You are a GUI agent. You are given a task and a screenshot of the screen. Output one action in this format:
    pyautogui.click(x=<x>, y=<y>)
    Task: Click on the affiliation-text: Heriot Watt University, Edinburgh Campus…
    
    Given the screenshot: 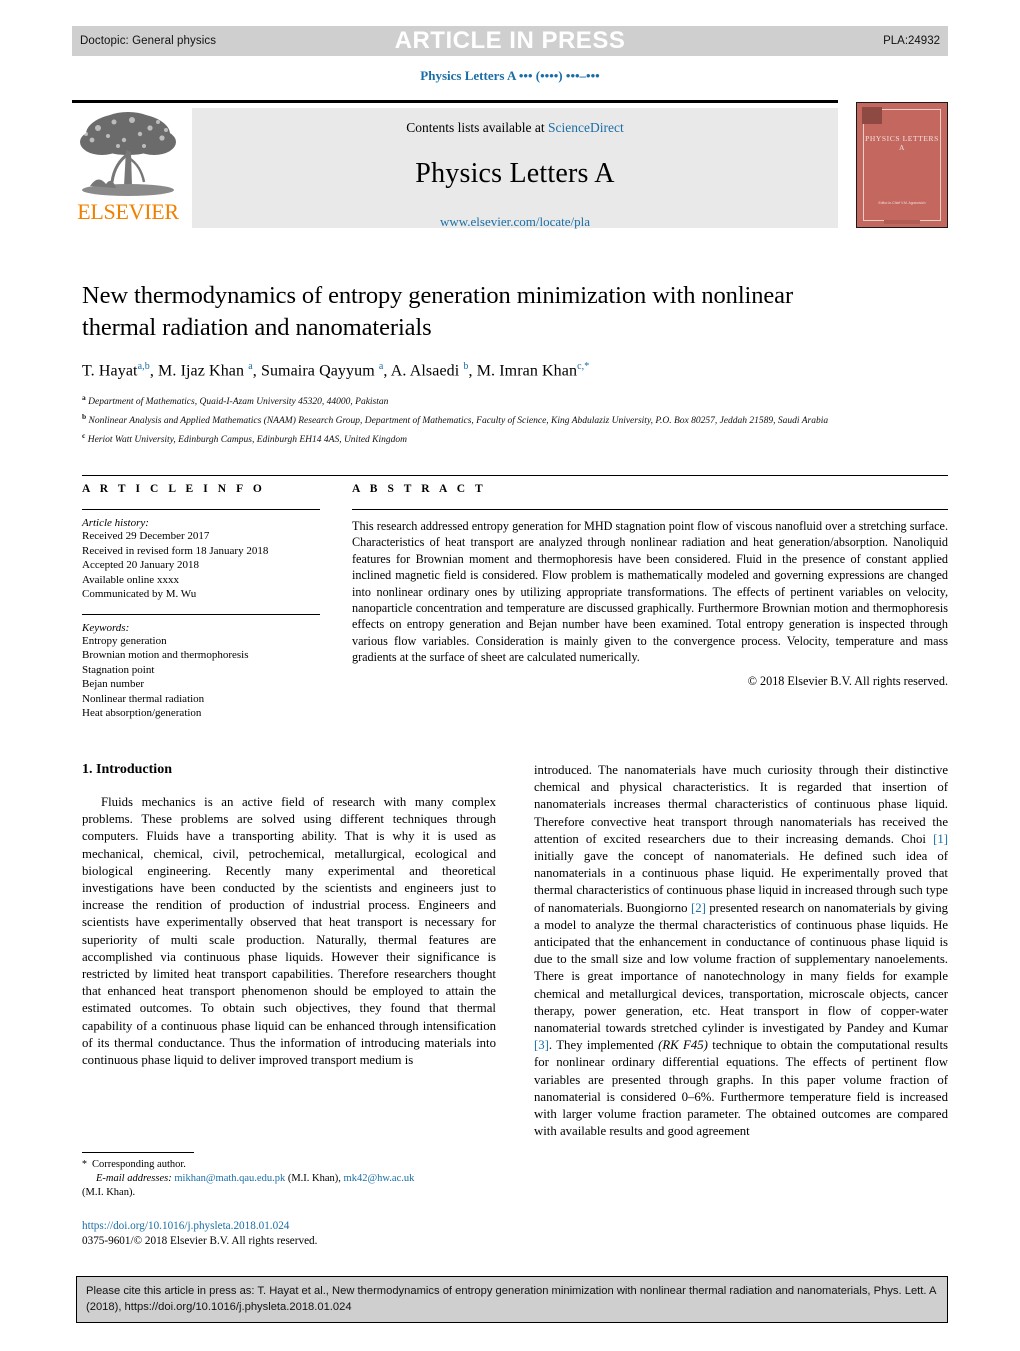 What is the action you would take?
    pyautogui.click(x=247, y=439)
    